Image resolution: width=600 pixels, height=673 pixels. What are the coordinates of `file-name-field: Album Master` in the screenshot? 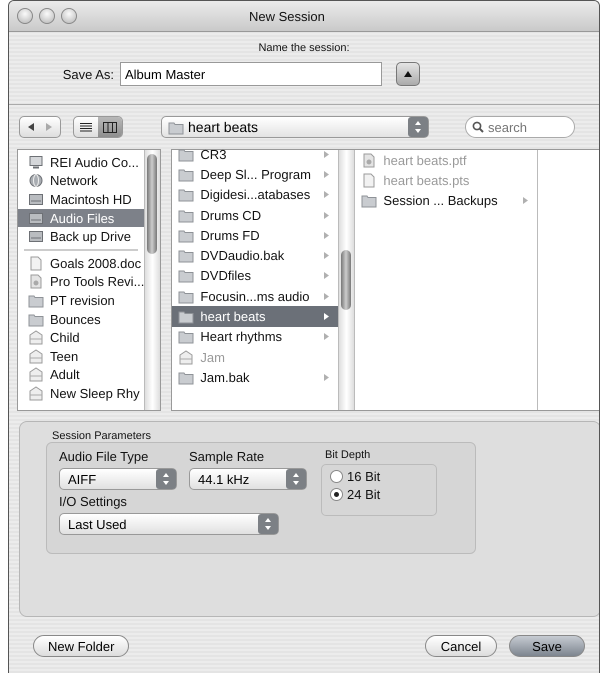 It's located at (251, 74).